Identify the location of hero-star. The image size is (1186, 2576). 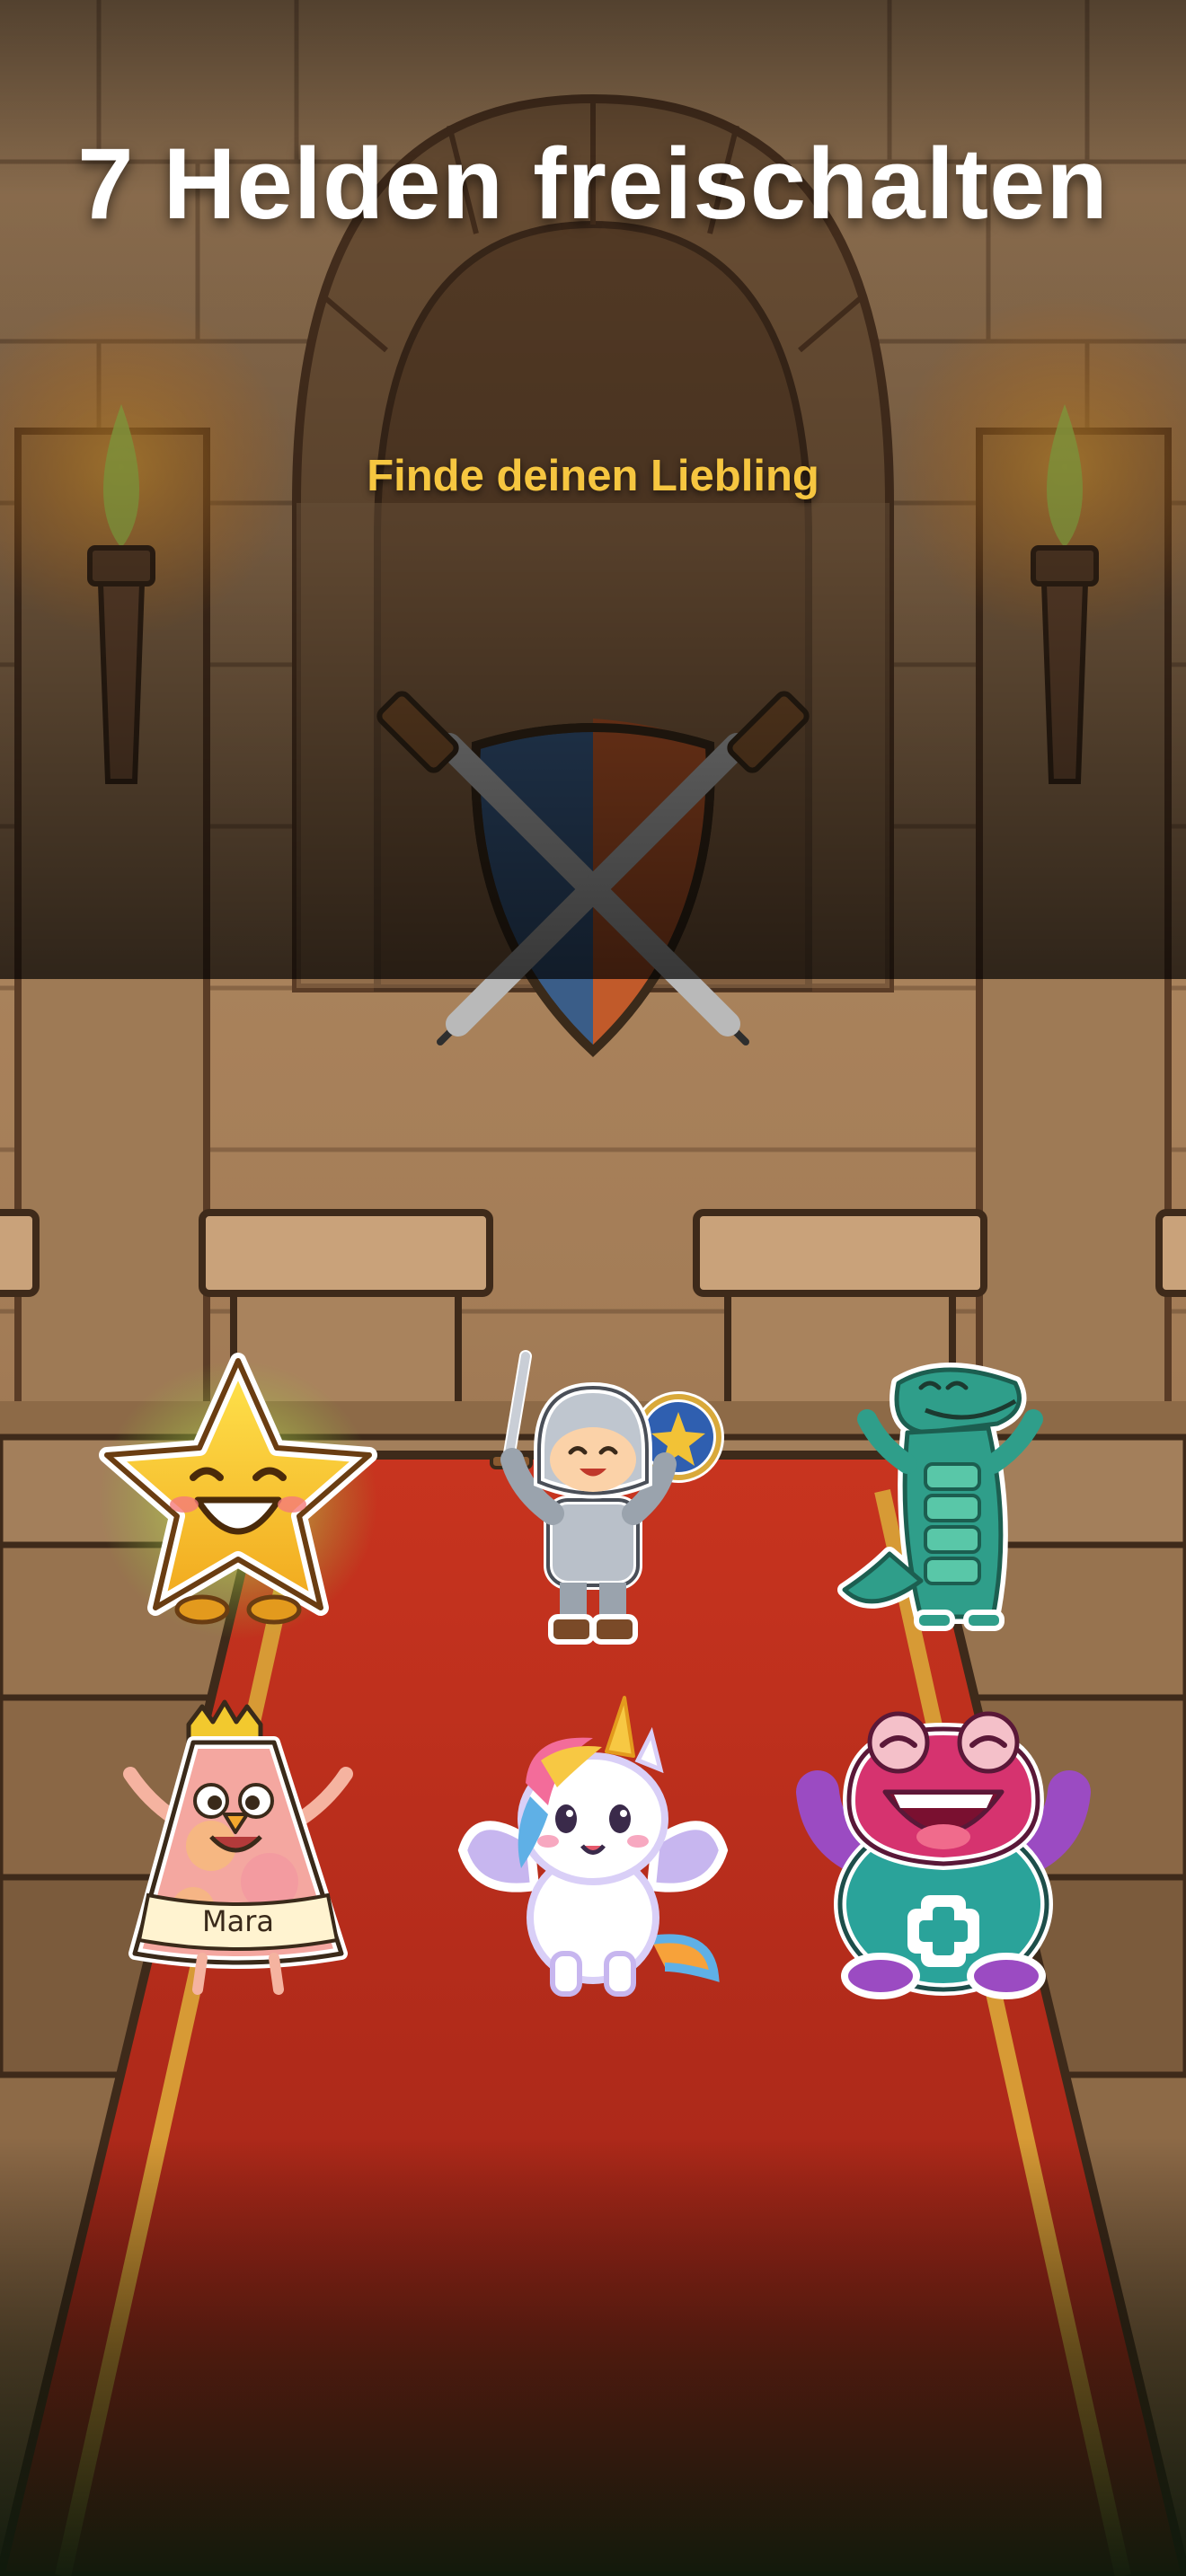
(238, 1500).